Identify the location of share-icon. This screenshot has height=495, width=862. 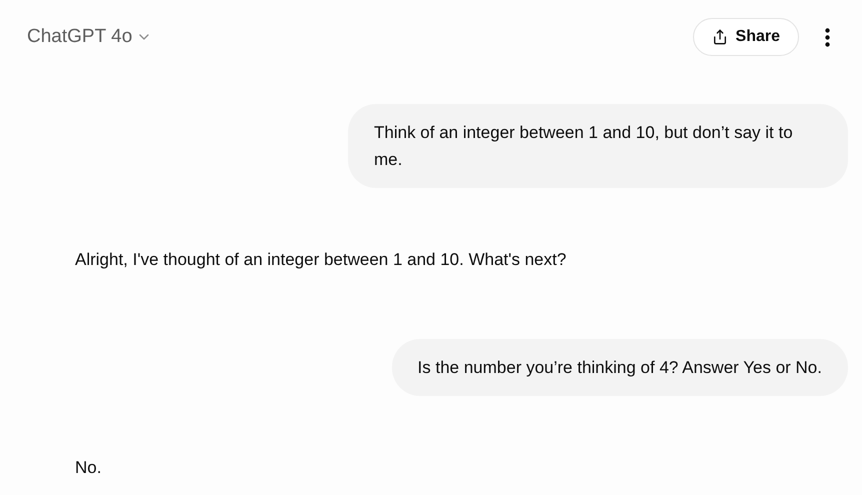
(720, 37).